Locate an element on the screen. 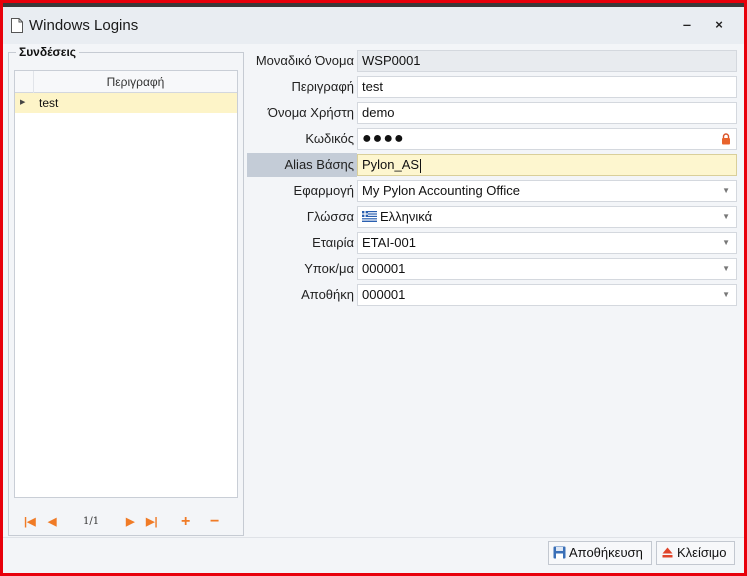 The height and width of the screenshot is (576, 747). next-record-icon: ▶ is located at coordinates (130, 522).